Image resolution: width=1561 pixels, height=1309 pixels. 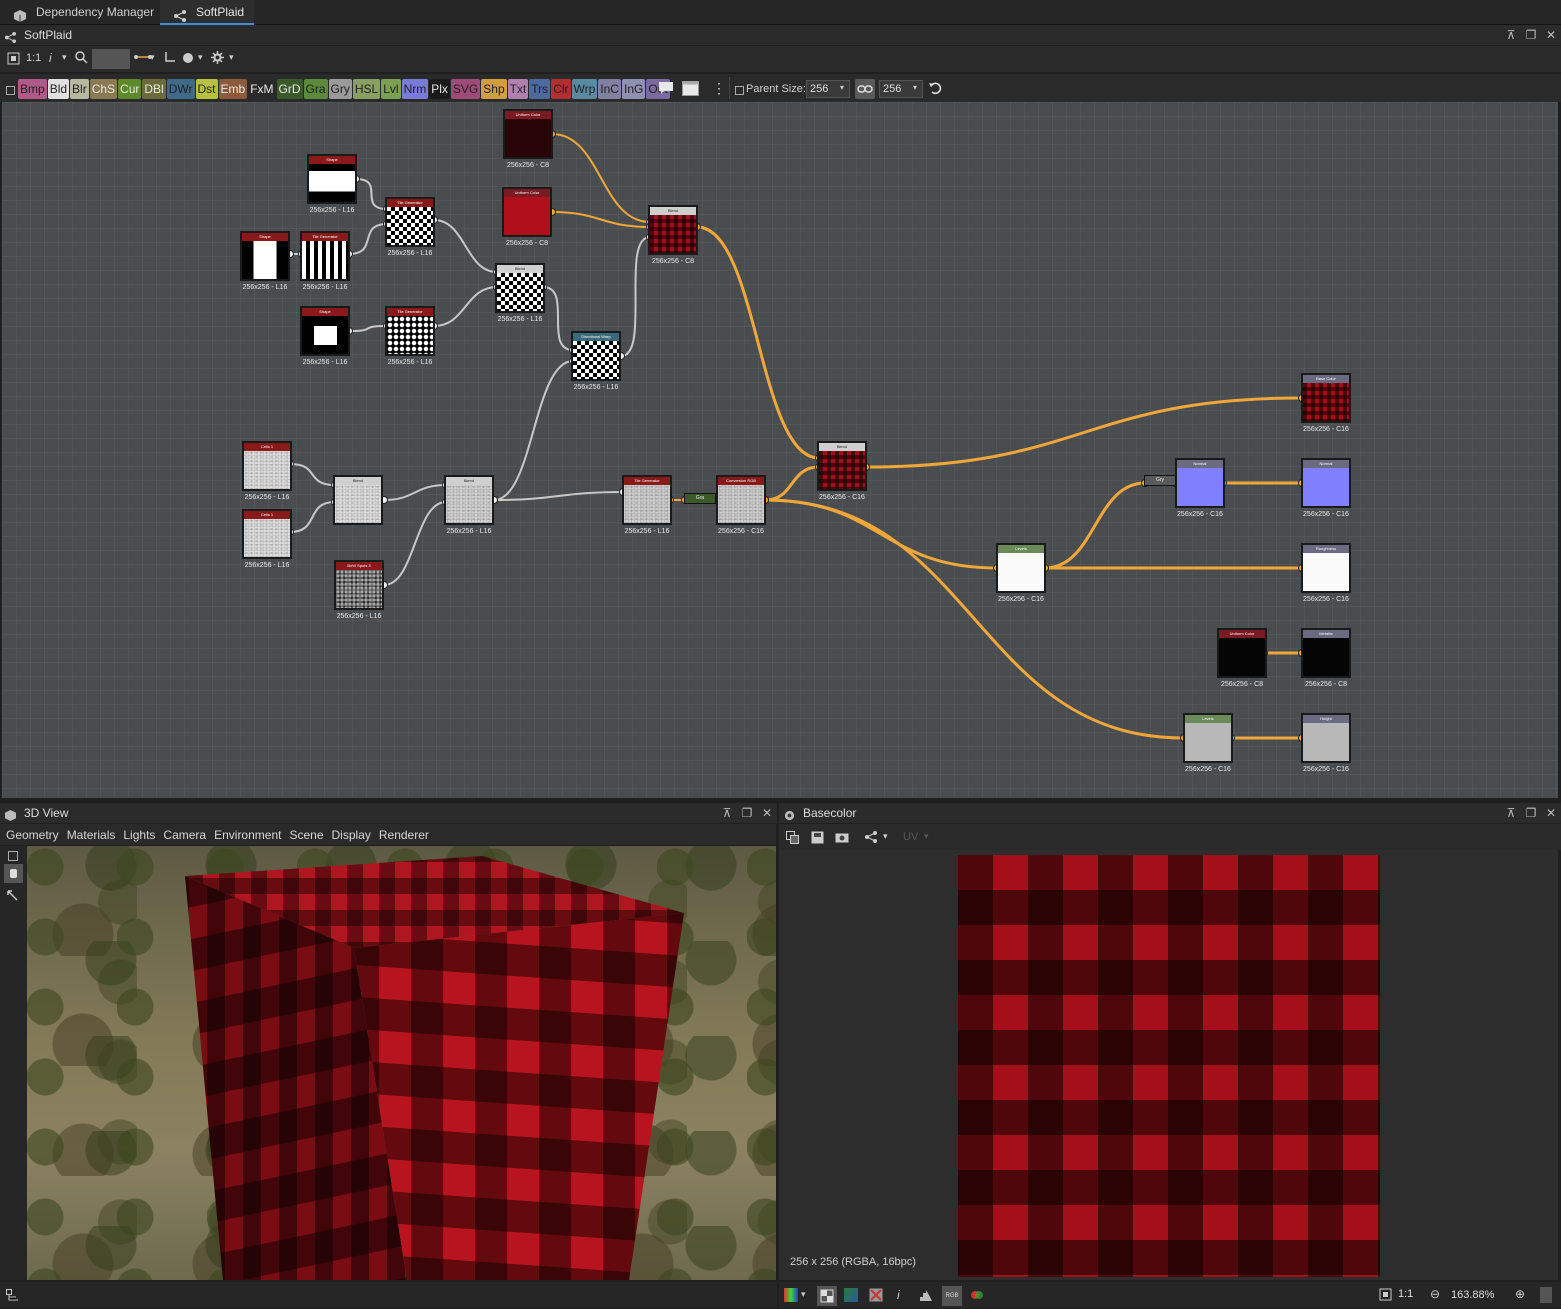 What do you see at coordinates (154, 89) in the screenshot?
I see `filter-chip-dbl: DBl` at bounding box center [154, 89].